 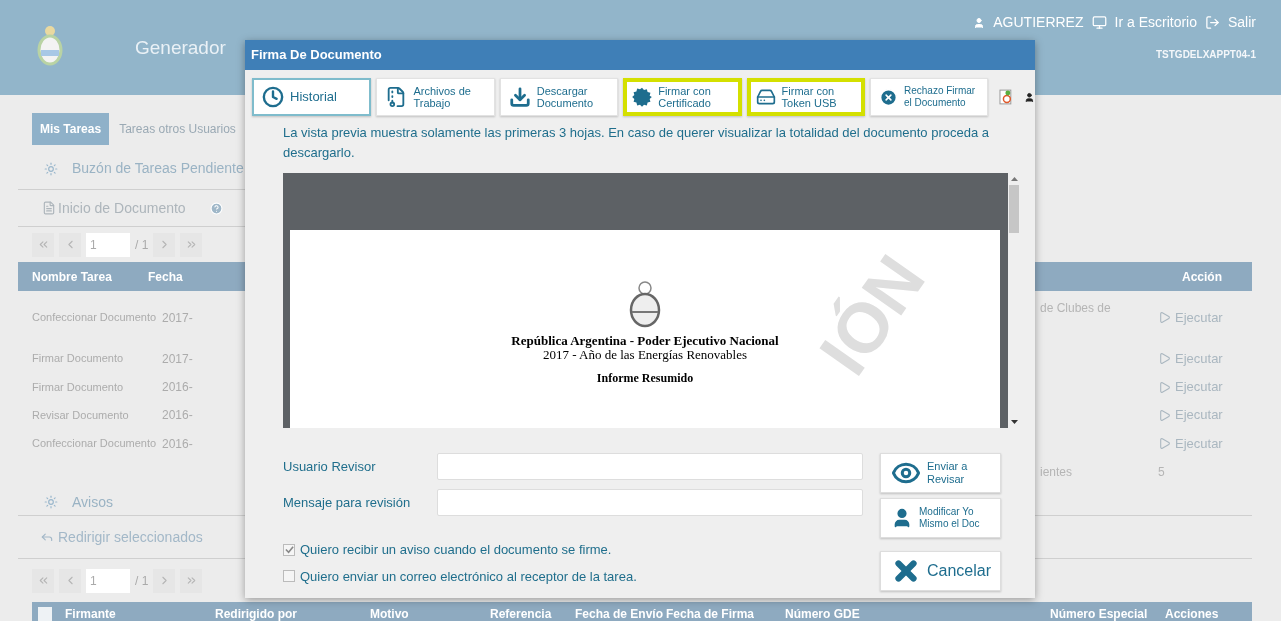 What do you see at coordinates (519, 97) in the screenshot?
I see `download-icon` at bounding box center [519, 97].